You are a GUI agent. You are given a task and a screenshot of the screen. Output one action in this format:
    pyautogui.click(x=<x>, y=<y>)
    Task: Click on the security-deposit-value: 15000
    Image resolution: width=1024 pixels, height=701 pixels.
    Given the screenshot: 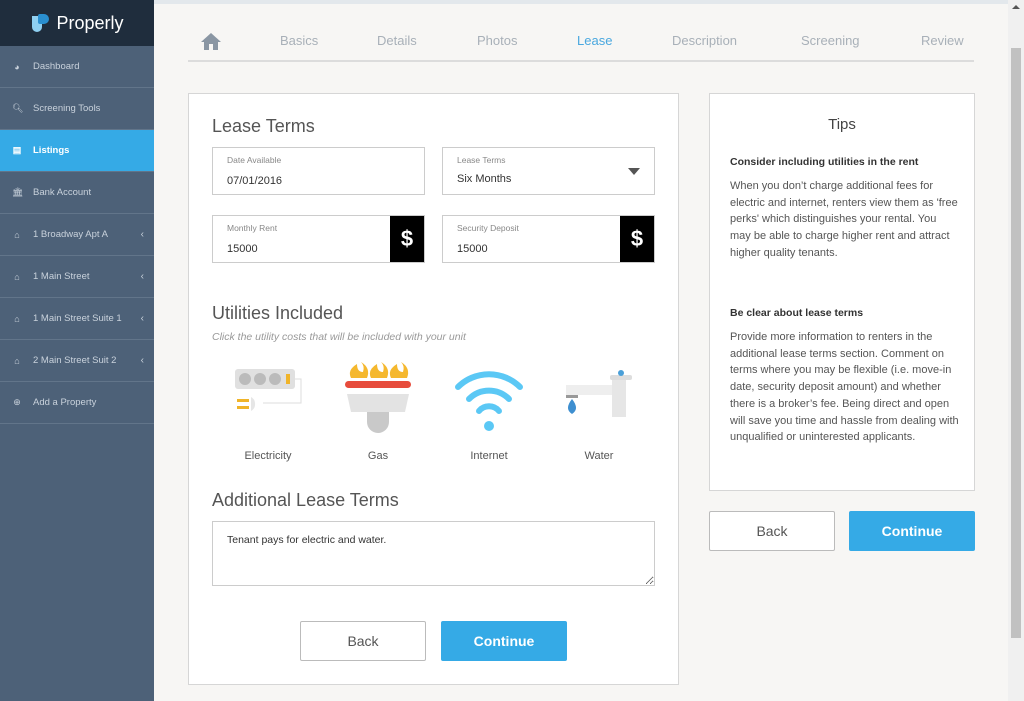 What is the action you would take?
    pyautogui.click(x=472, y=249)
    